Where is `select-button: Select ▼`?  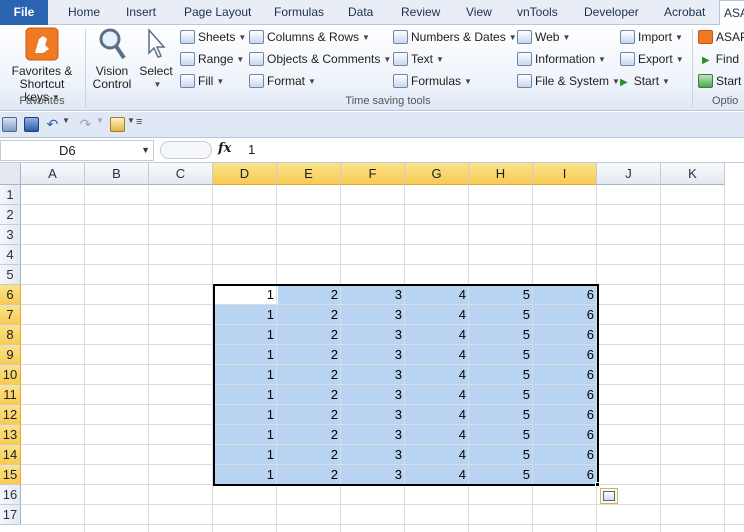 select-button: Select ▼ is located at coordinates (156, 59).